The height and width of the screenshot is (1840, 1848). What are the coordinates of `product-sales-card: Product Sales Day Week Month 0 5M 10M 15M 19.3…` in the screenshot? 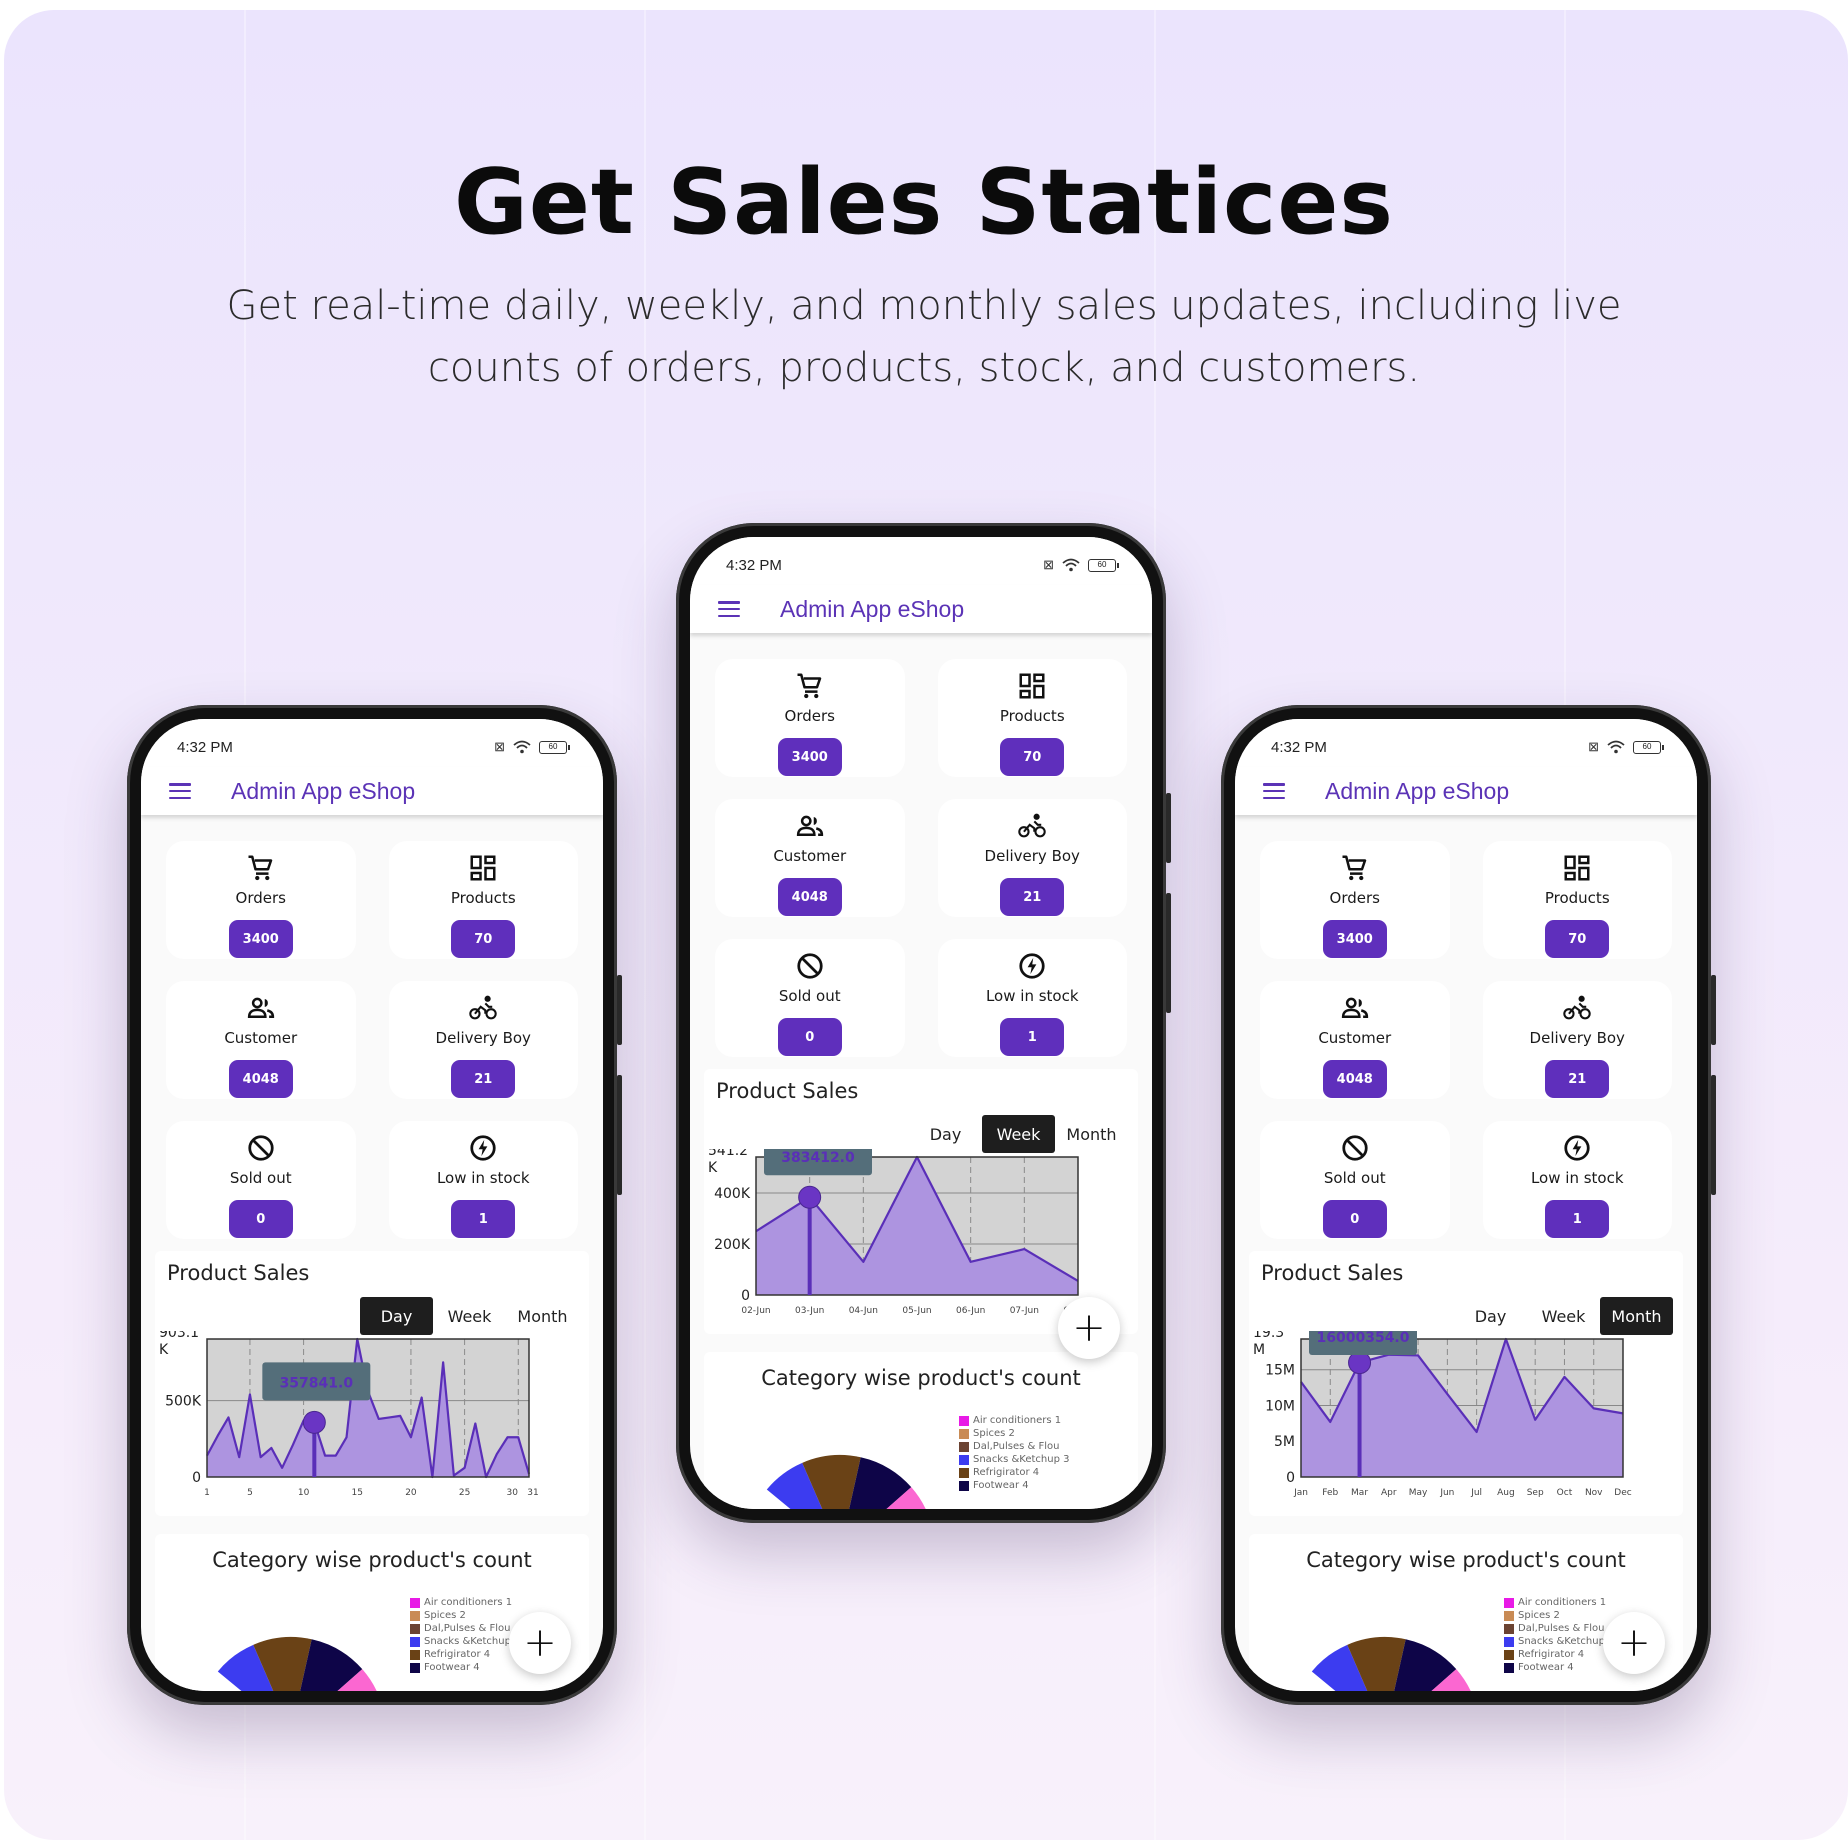 It's located at (1466, 1383).